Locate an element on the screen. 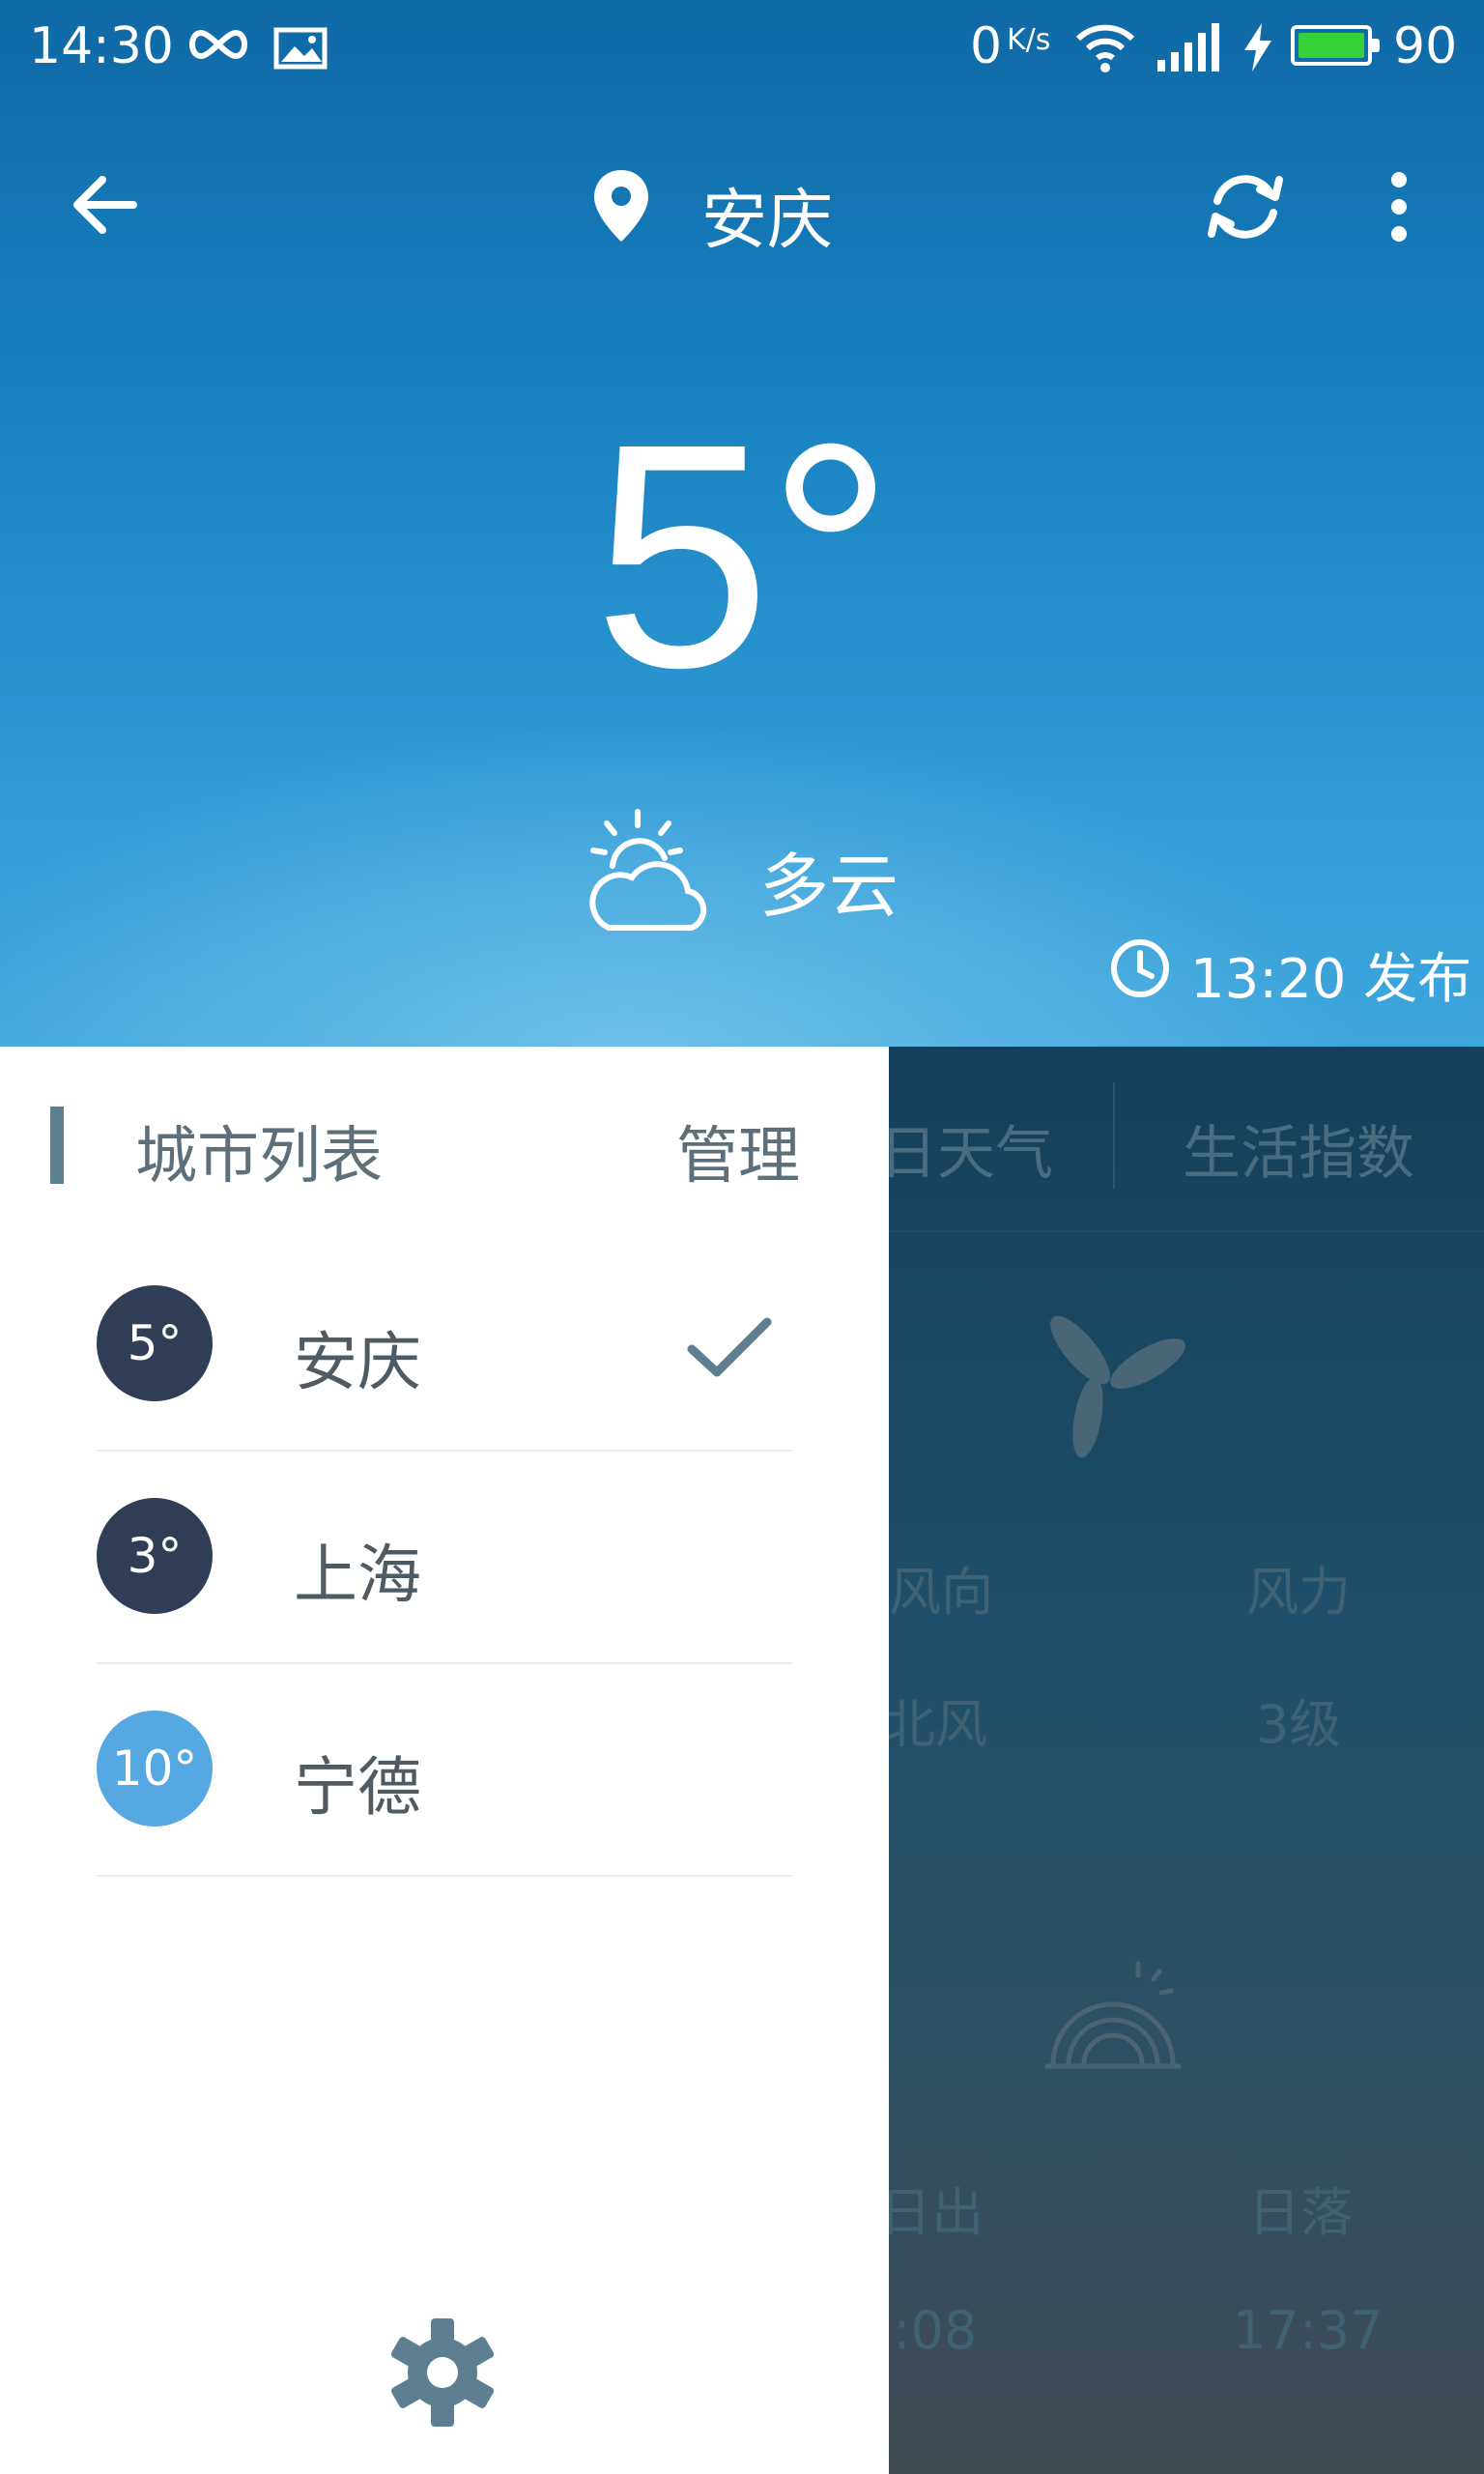 The width and height of the screenshot is (1484, 2474). charging-icon is located at coordinates (1257, 48).